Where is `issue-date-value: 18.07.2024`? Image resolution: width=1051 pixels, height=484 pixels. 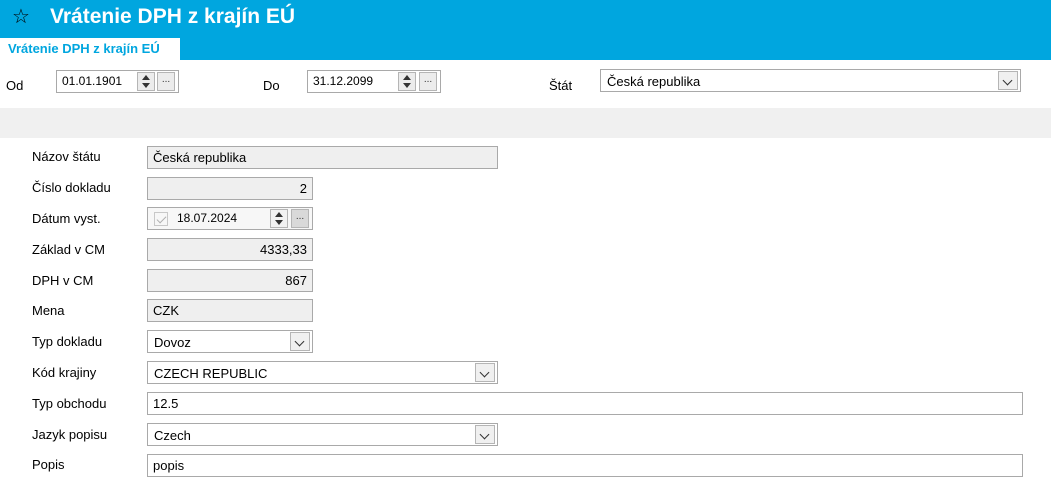
issue-date-value: 18.07.2024 is located at coordinates (207, 218).